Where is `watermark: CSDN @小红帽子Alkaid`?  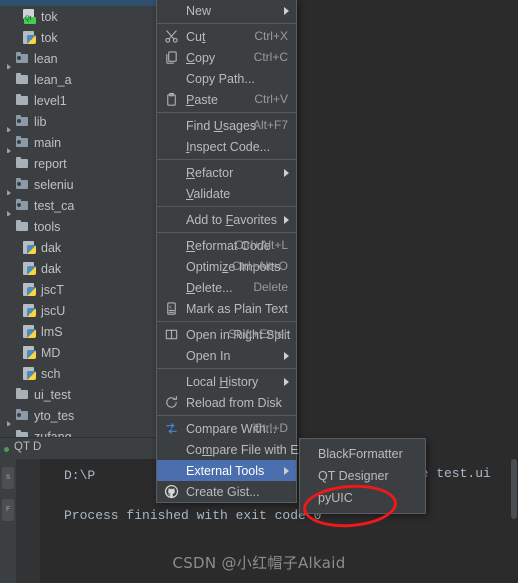
watermark: CSDN @小红帽子Alkaid is located at coordinates (259, 563).